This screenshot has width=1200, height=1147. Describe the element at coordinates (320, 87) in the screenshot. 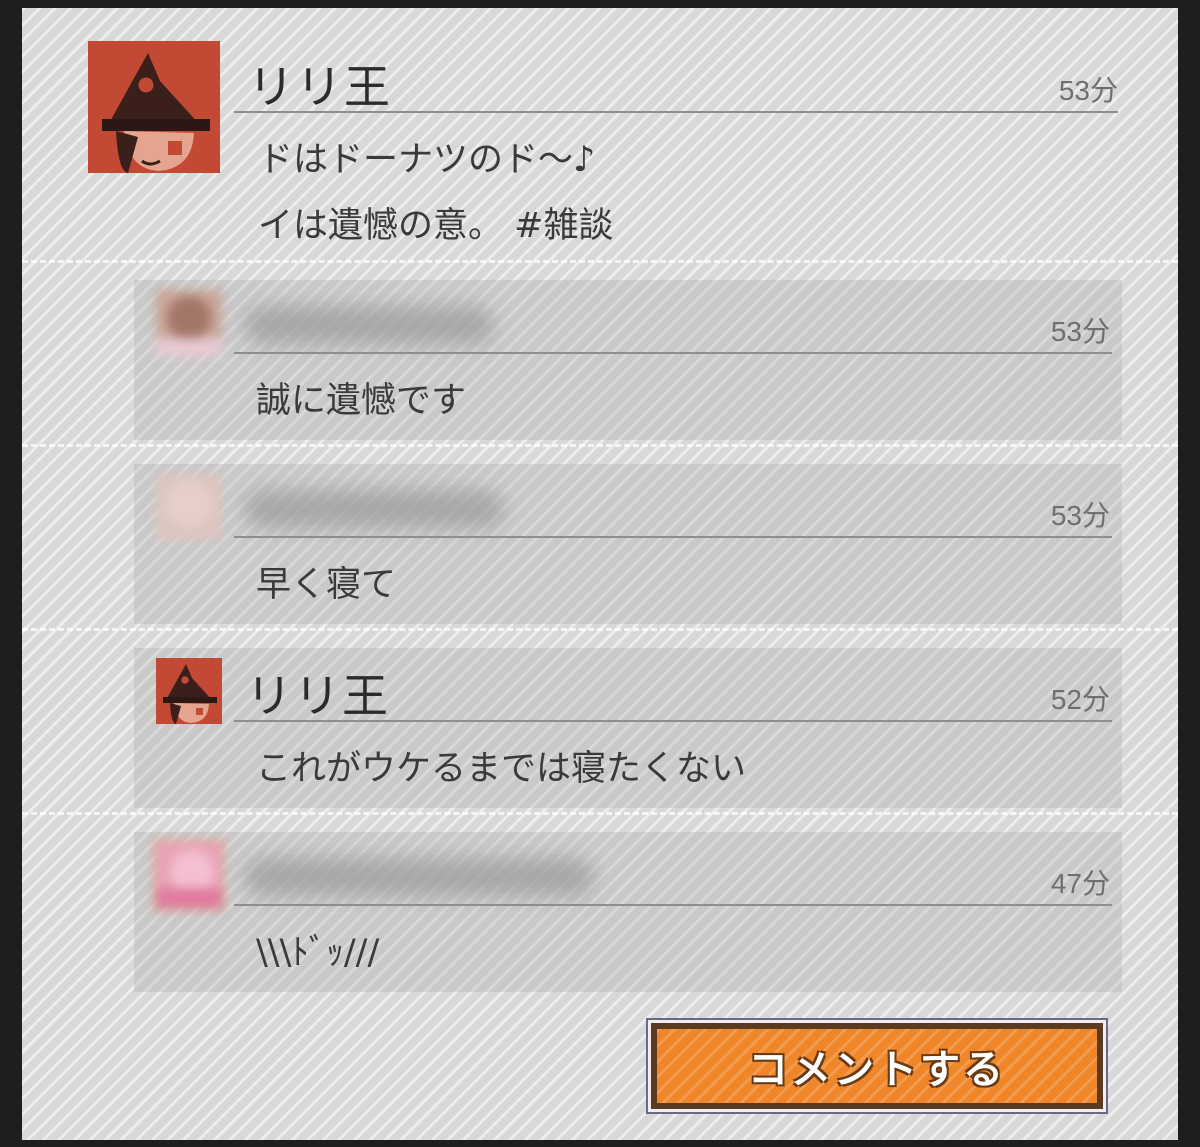

I see `post-author-name: リリ王` at that location.